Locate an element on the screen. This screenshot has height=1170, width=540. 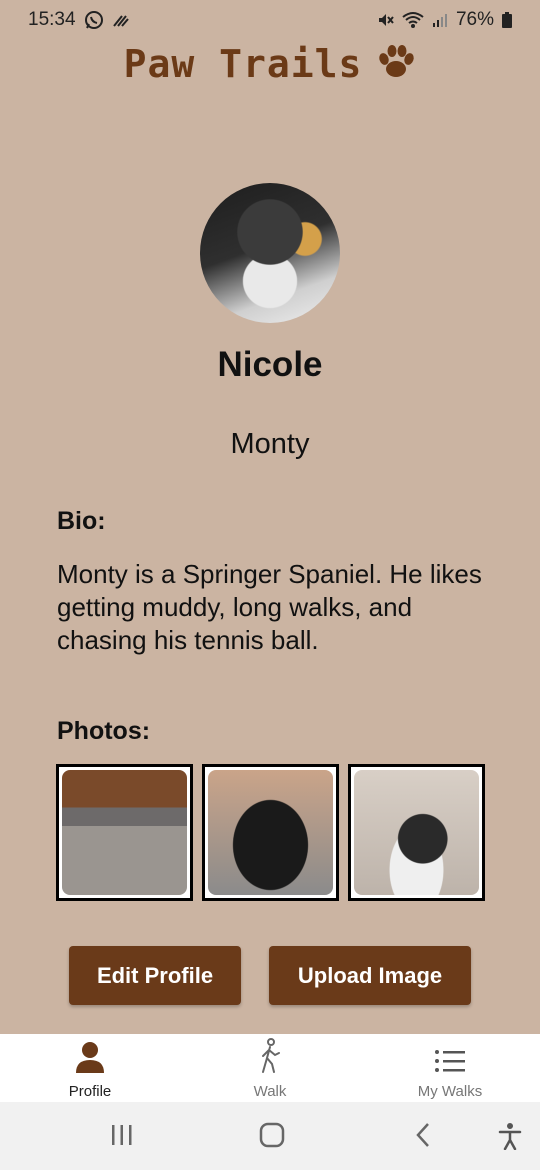
mute-icon is located at coordinates (385, 20).